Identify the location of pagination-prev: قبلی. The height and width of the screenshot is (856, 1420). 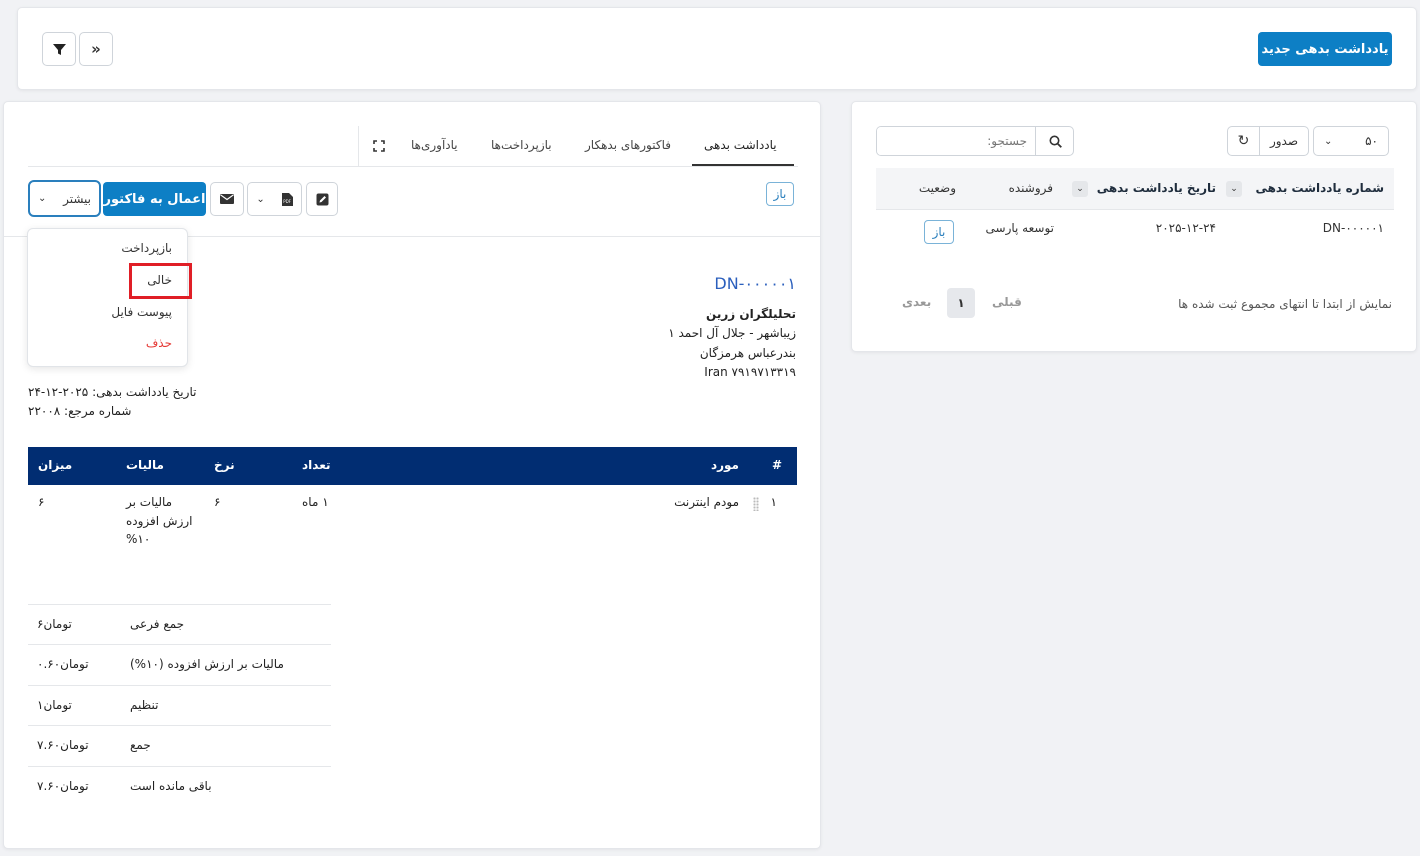
(1007, 302).